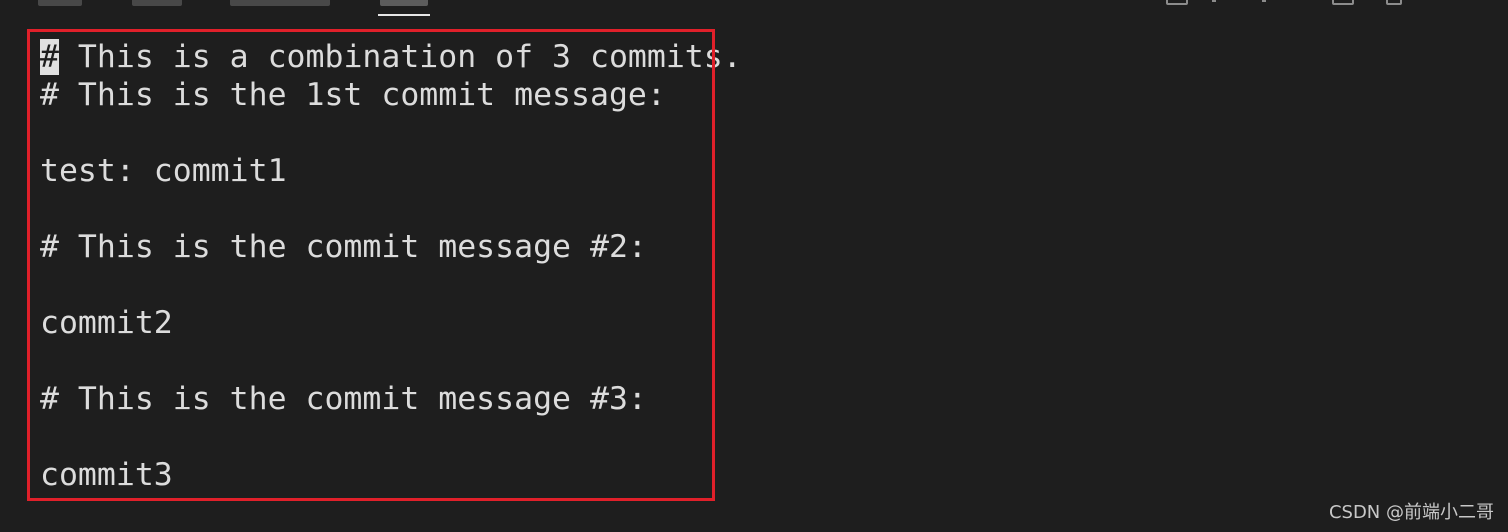  Describe the element at coordinates (343, 247) in the screenshot. I see `editor-line: # This is the commit message #2:` at that location.